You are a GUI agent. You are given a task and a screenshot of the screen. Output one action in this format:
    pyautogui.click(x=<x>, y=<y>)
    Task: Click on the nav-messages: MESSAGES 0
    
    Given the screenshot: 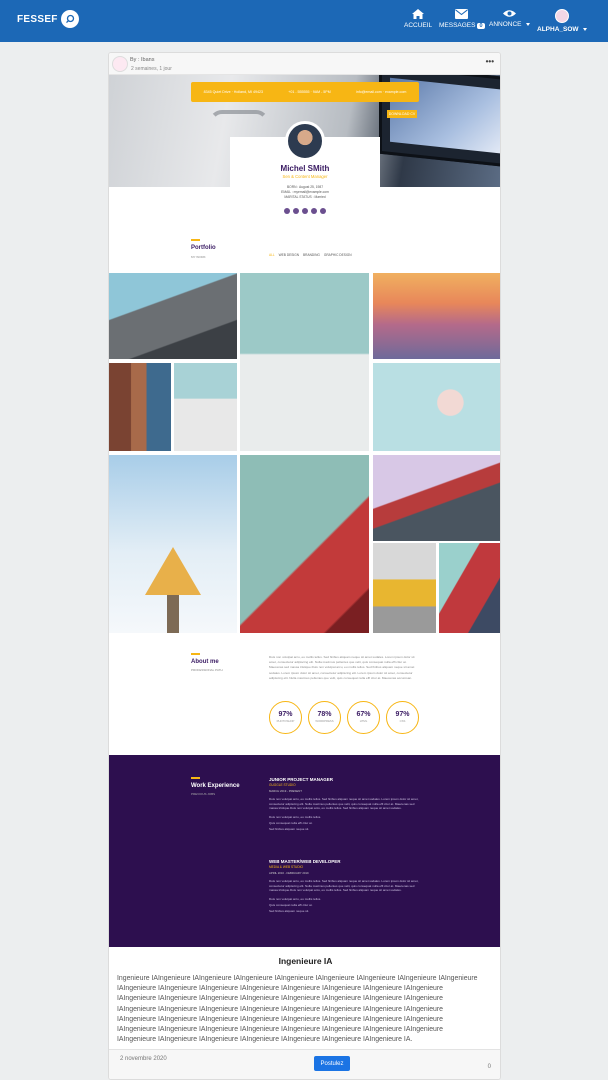 What is the action you would take?
    pyautogui.click(x=462, y=19)
    